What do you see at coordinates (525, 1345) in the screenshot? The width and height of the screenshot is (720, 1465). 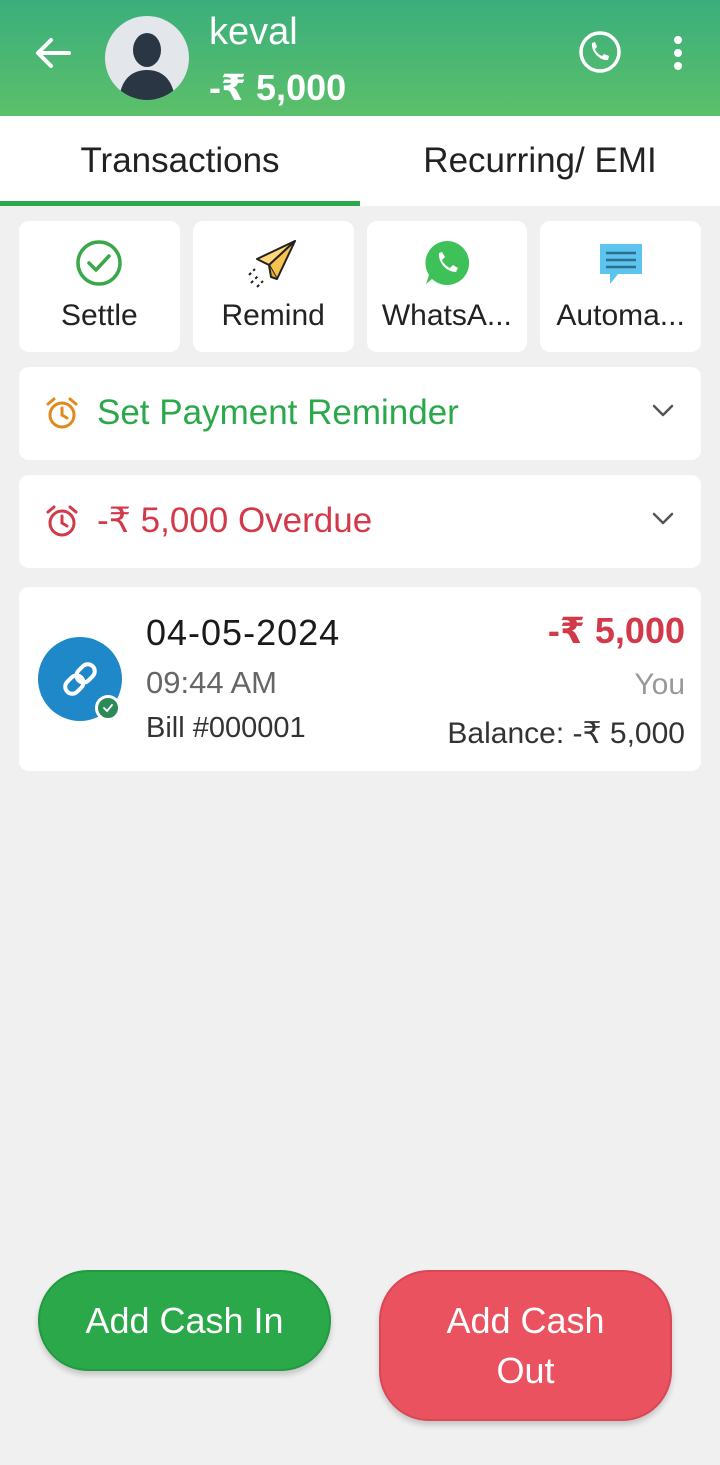 I see `add-cash-out-button: Add Cash Out` at bounding box center [525, 1345].